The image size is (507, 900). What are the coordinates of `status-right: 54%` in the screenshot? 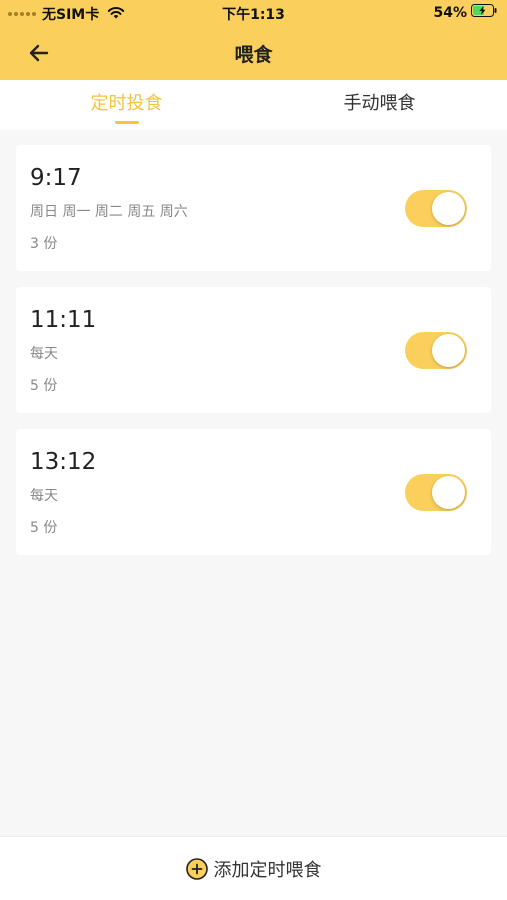 It's located at (465, 12).